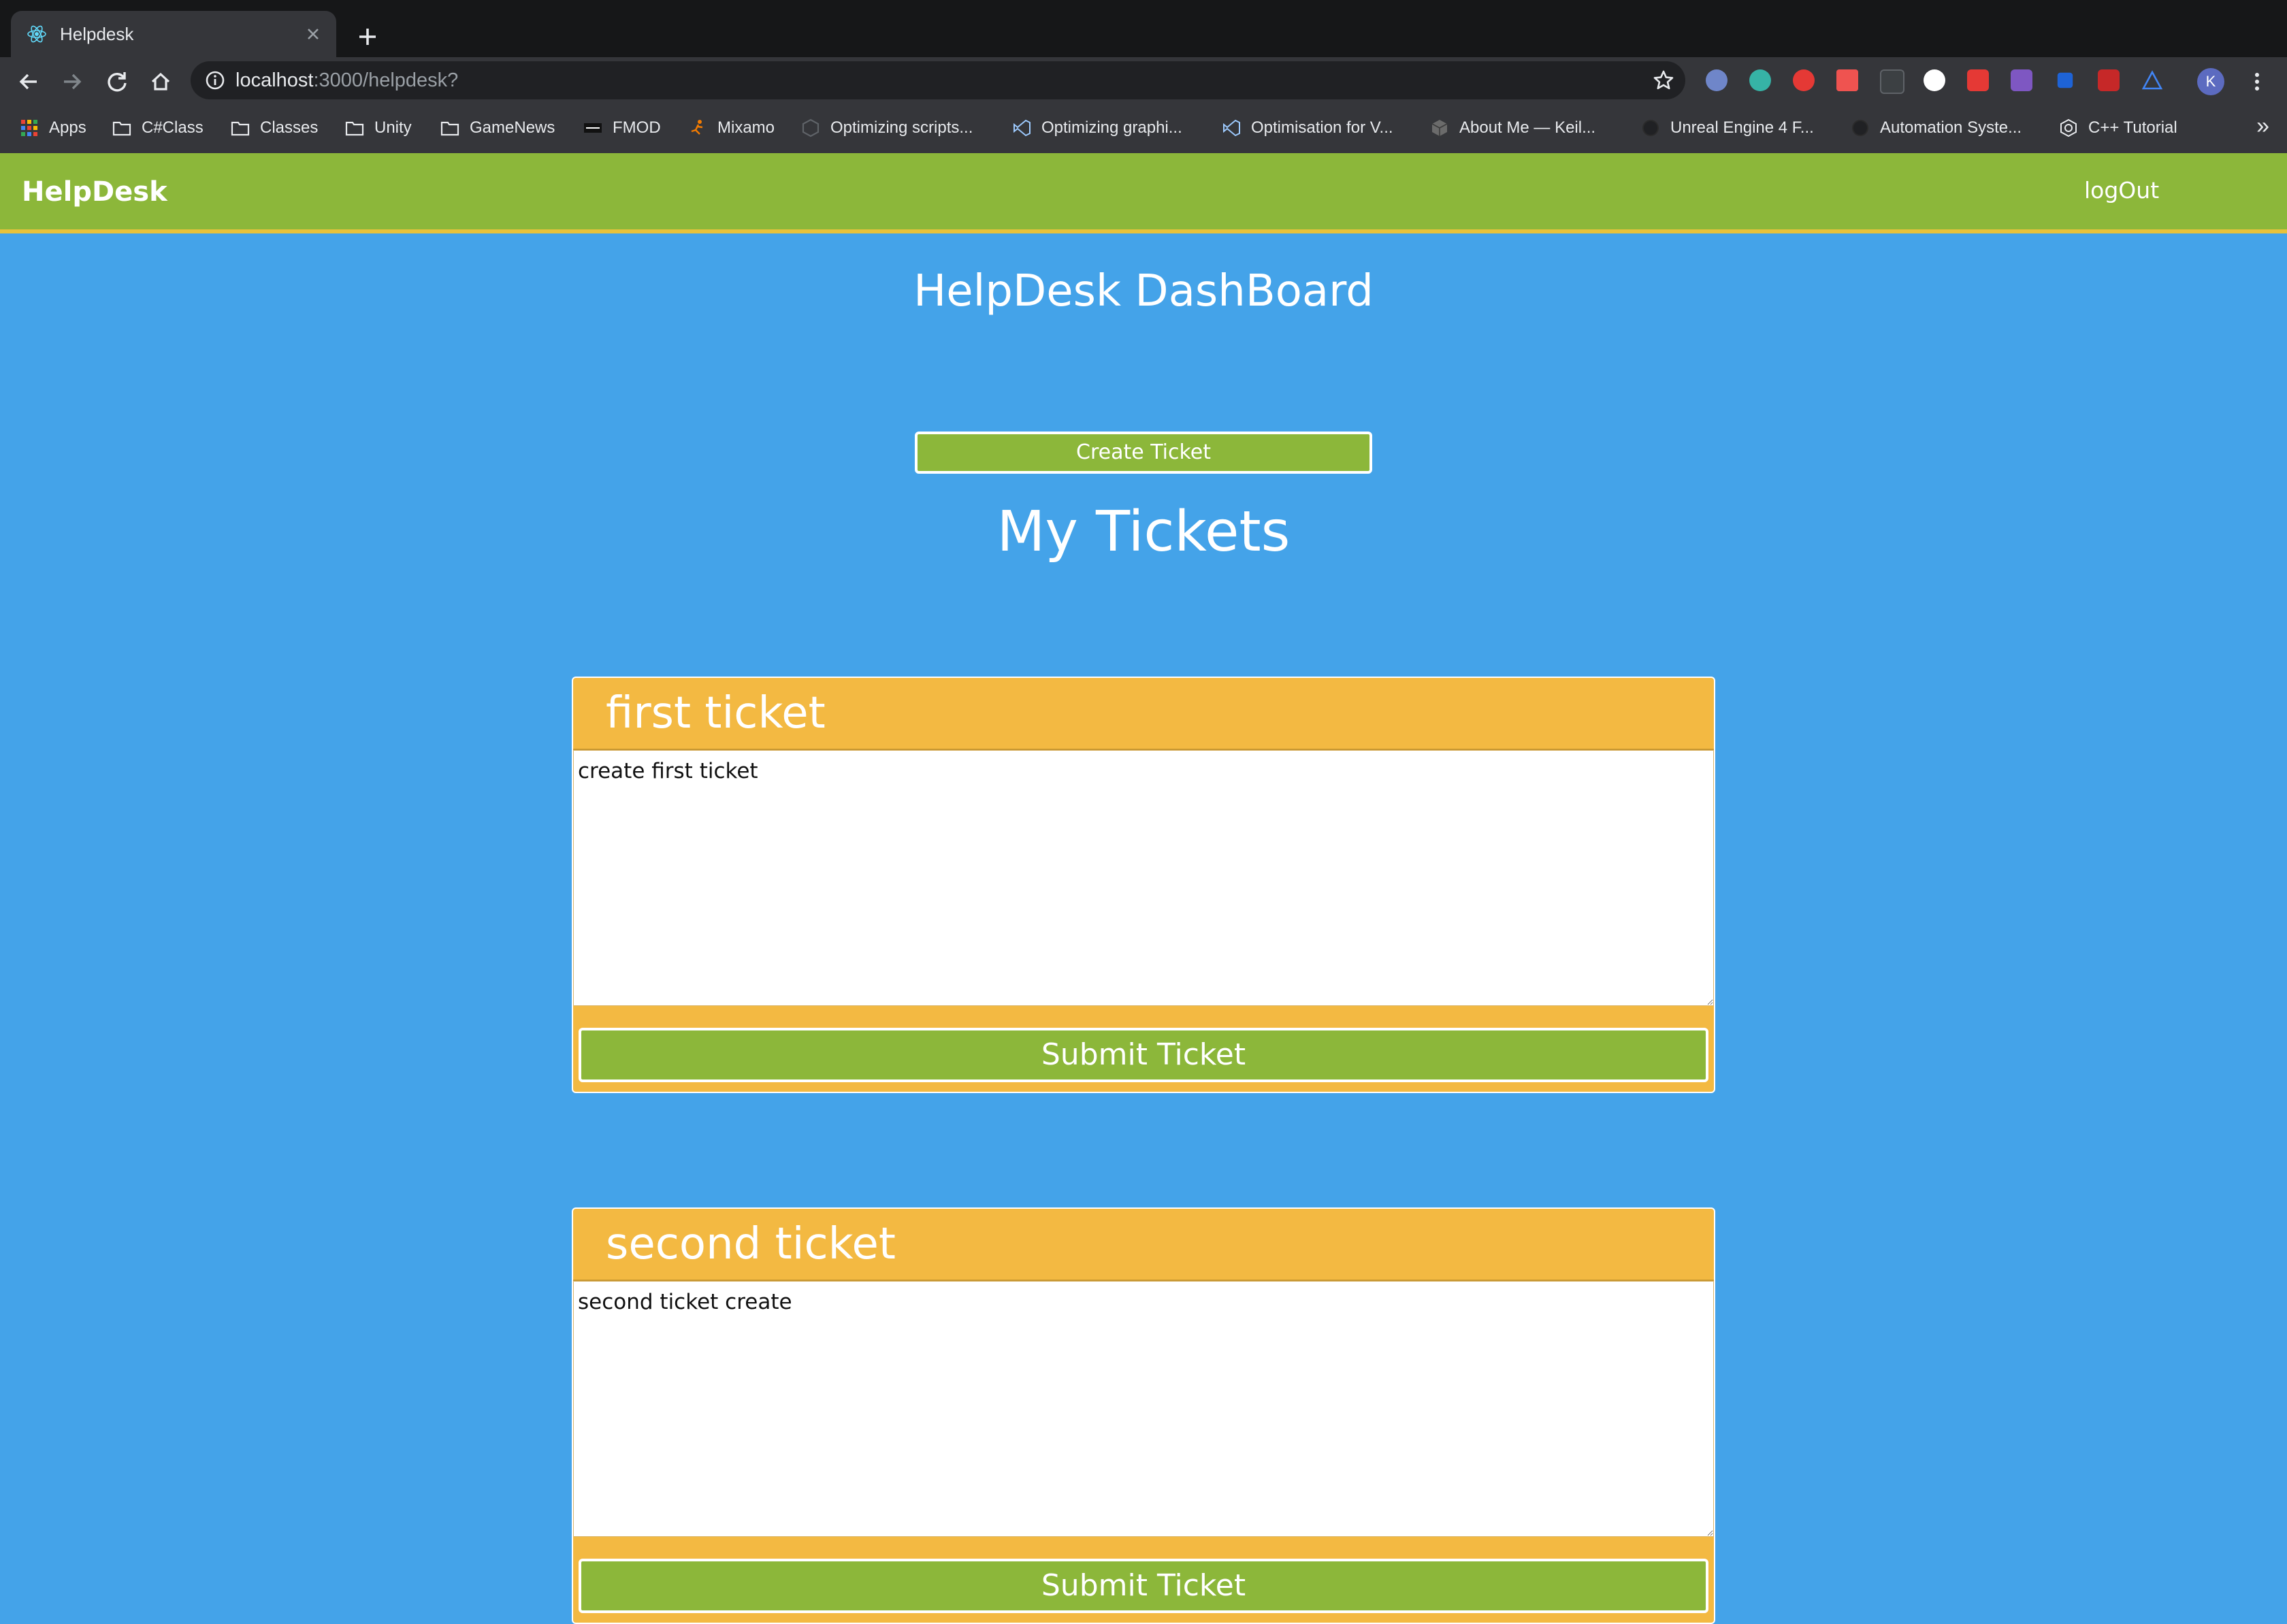 Image resolution: width=2287 pixels, height=1624 pixels. What do you see at coordinates (593, 128) in the screenshot?
I see `fmod-icon` at bounding box center [593, 128].